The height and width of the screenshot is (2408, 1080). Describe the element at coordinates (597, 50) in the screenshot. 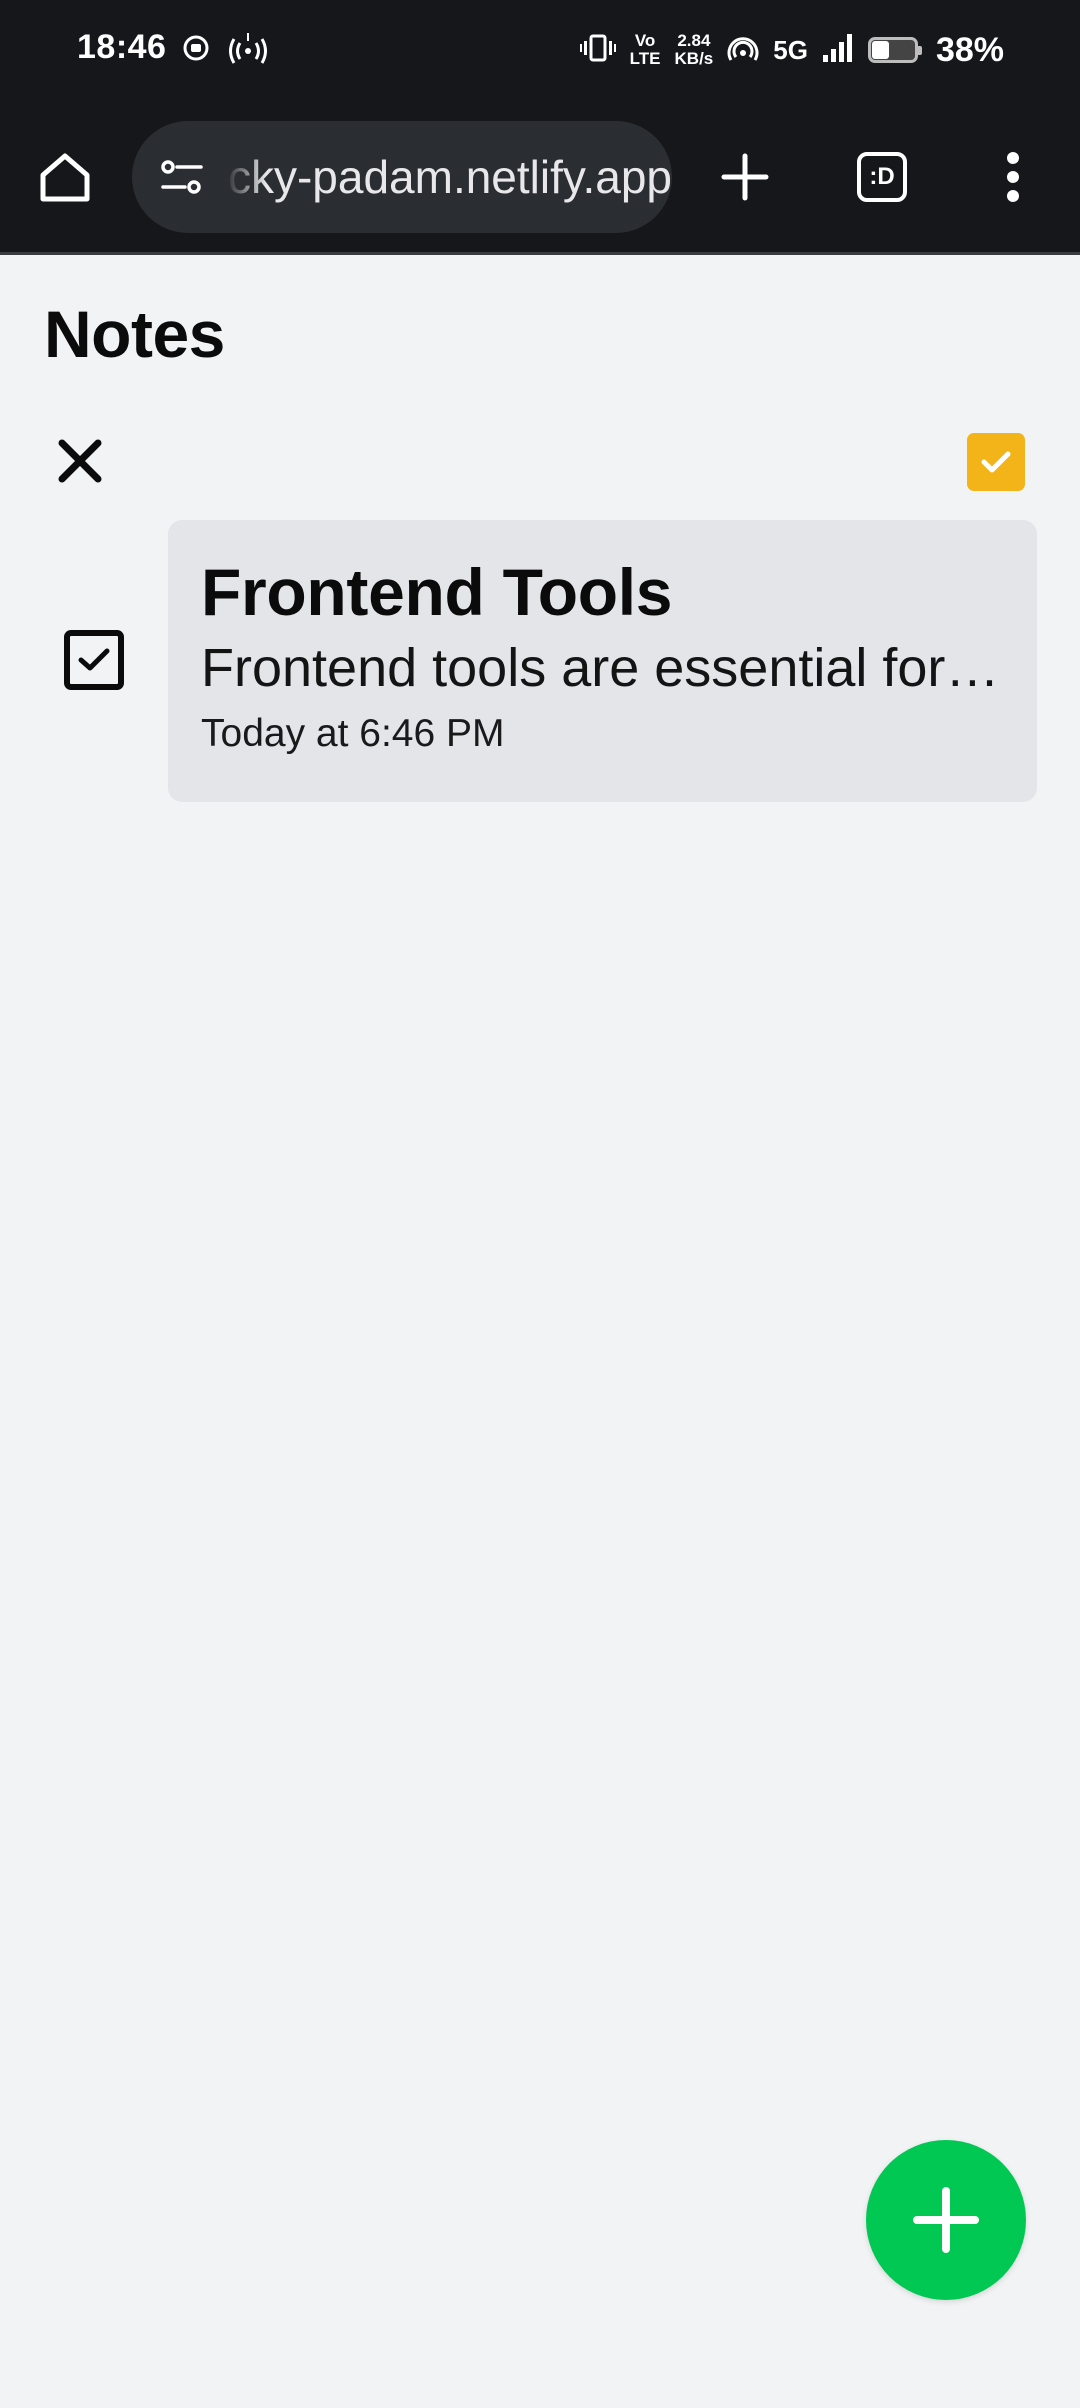

I see `vibrate-icon` at that location.